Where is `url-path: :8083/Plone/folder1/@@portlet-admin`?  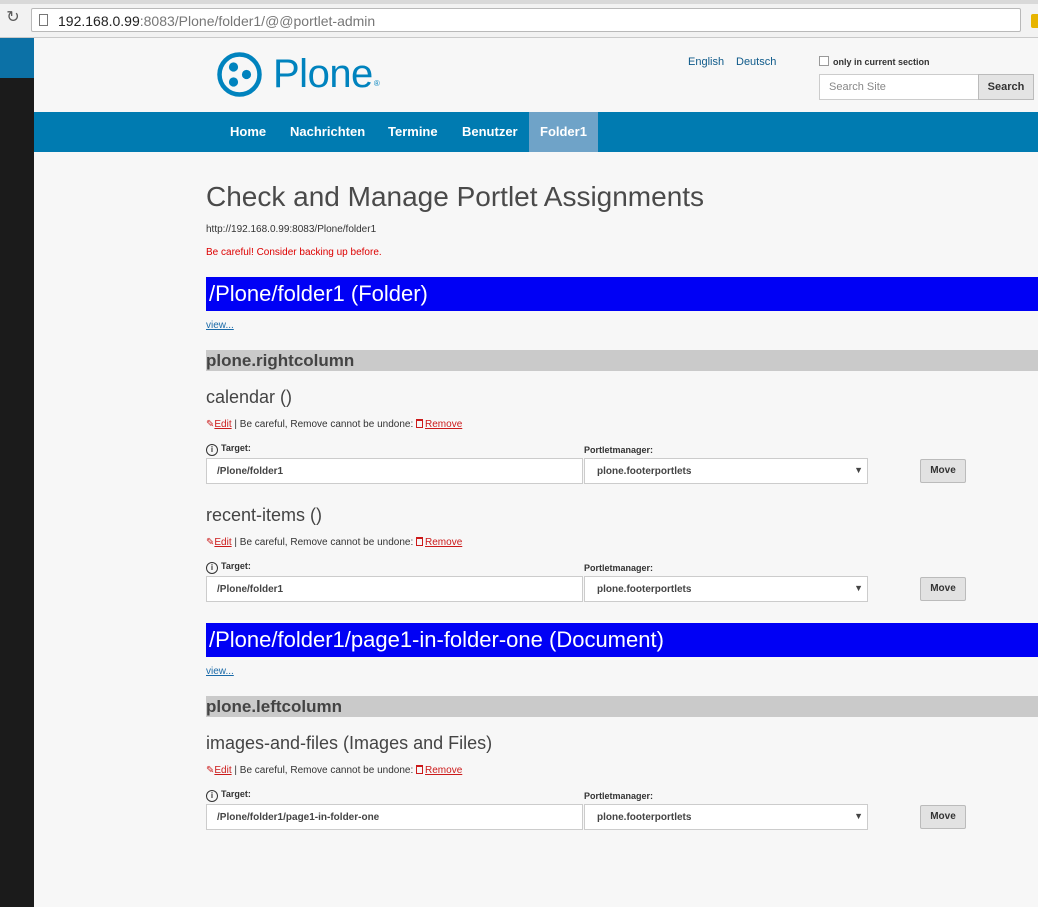
url-path: :8083/Plone/folder1/@@portlet-admin is located at coordinates (257, 21).